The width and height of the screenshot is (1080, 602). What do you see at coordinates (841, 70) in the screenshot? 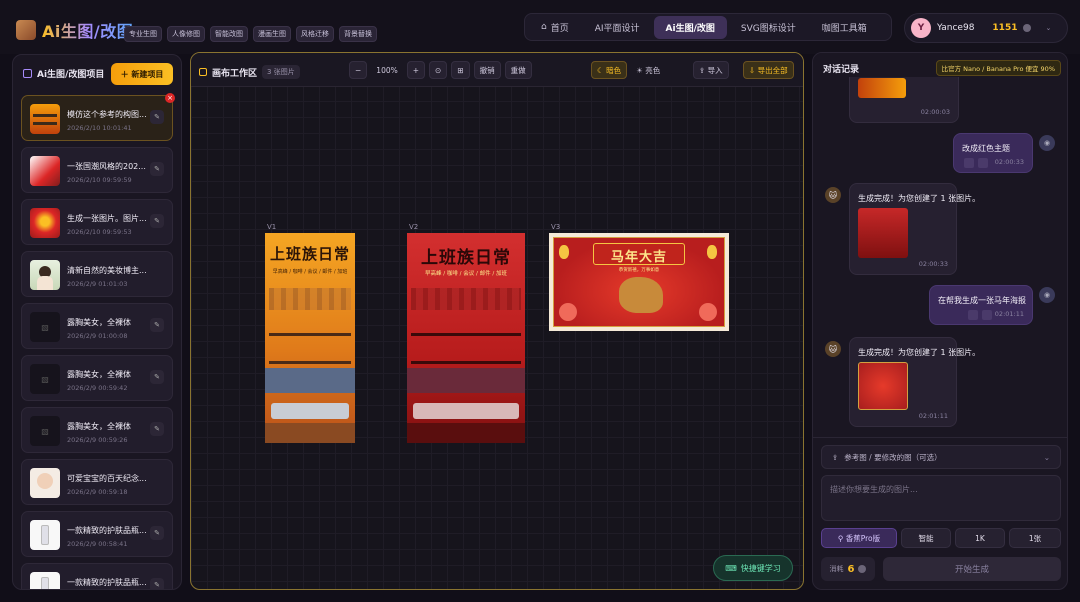
I see `chat-title: 对话记录` at bounding box center [841, 70].